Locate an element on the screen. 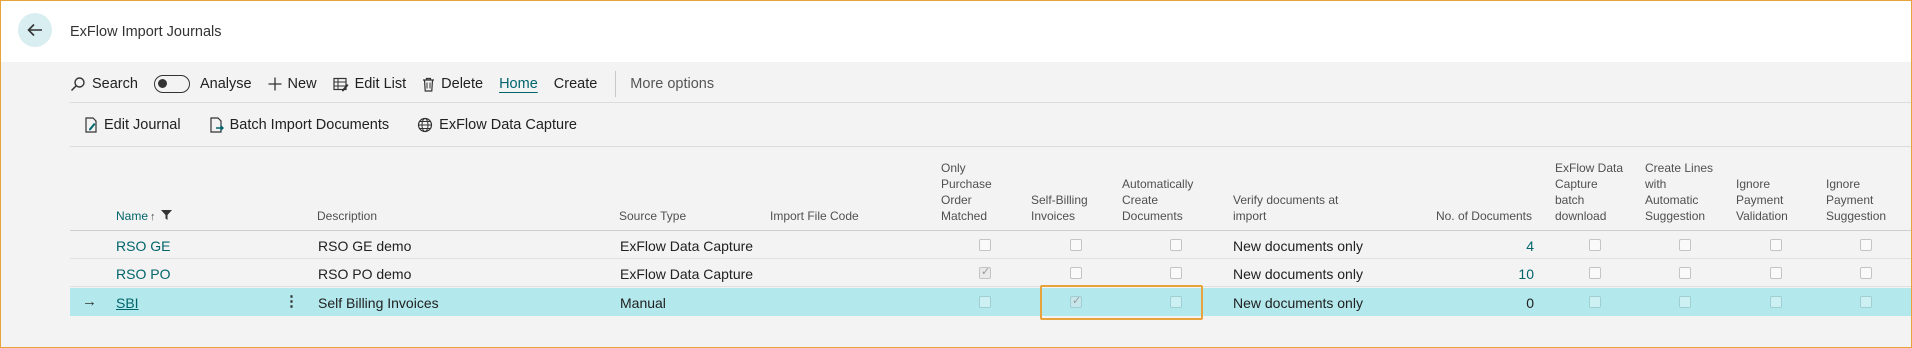  column-header-batch-download: ExFlow Data Capture batch download is located at coordinates (1589, 192).